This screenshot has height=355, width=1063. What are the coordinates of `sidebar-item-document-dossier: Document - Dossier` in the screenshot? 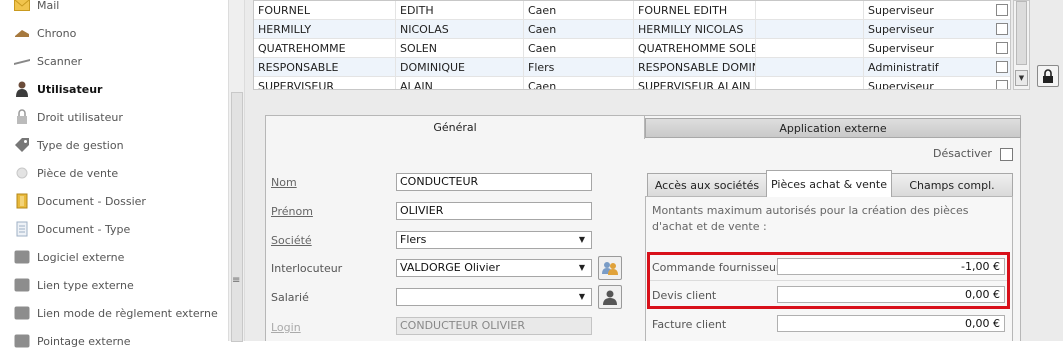 It's located at (114, 201).